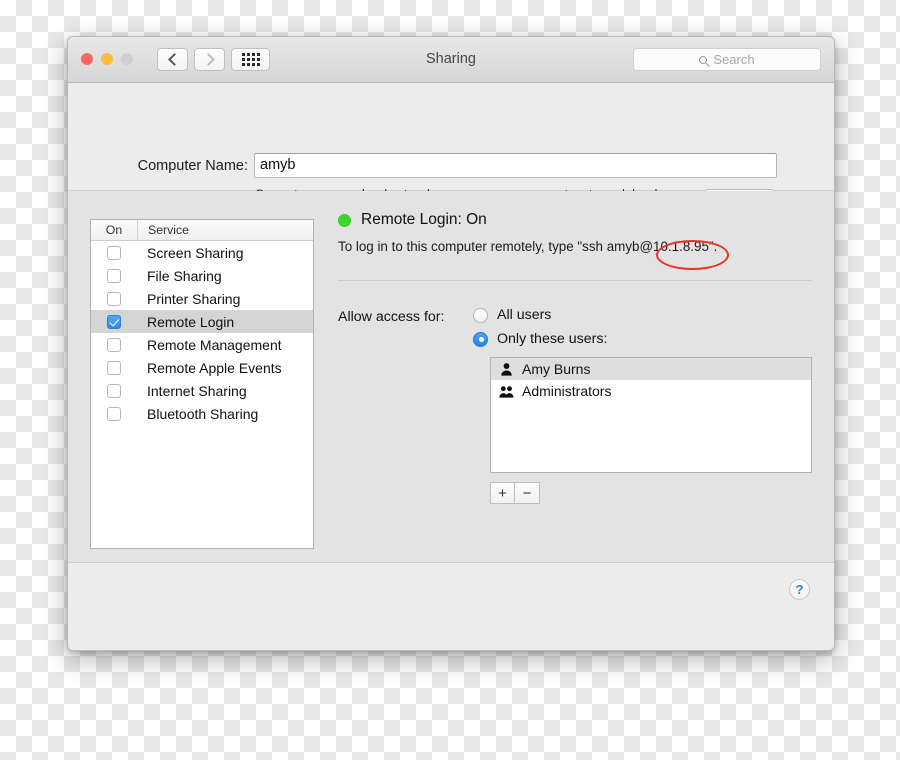 This screenshot has width=900, height=760. Describe the element at coordinates (651, 391) in the screenshot. I see `user-list-item: Administrators` at that location.